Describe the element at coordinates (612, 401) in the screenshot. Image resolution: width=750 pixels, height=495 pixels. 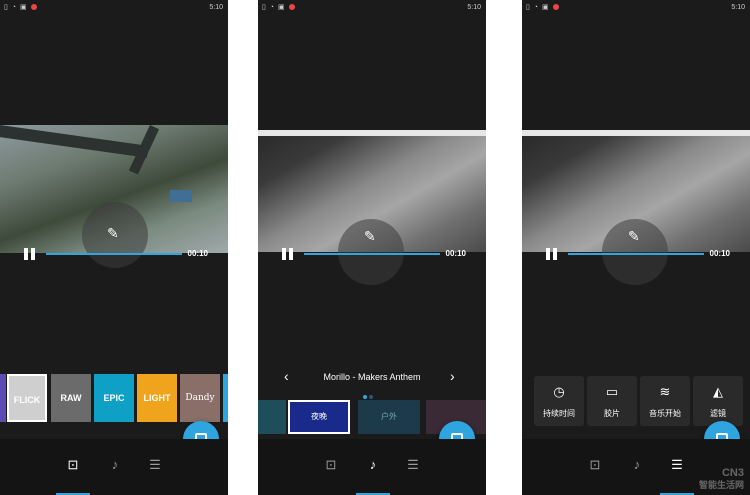
I see `tool-film: ▭ 胶片` at that location.